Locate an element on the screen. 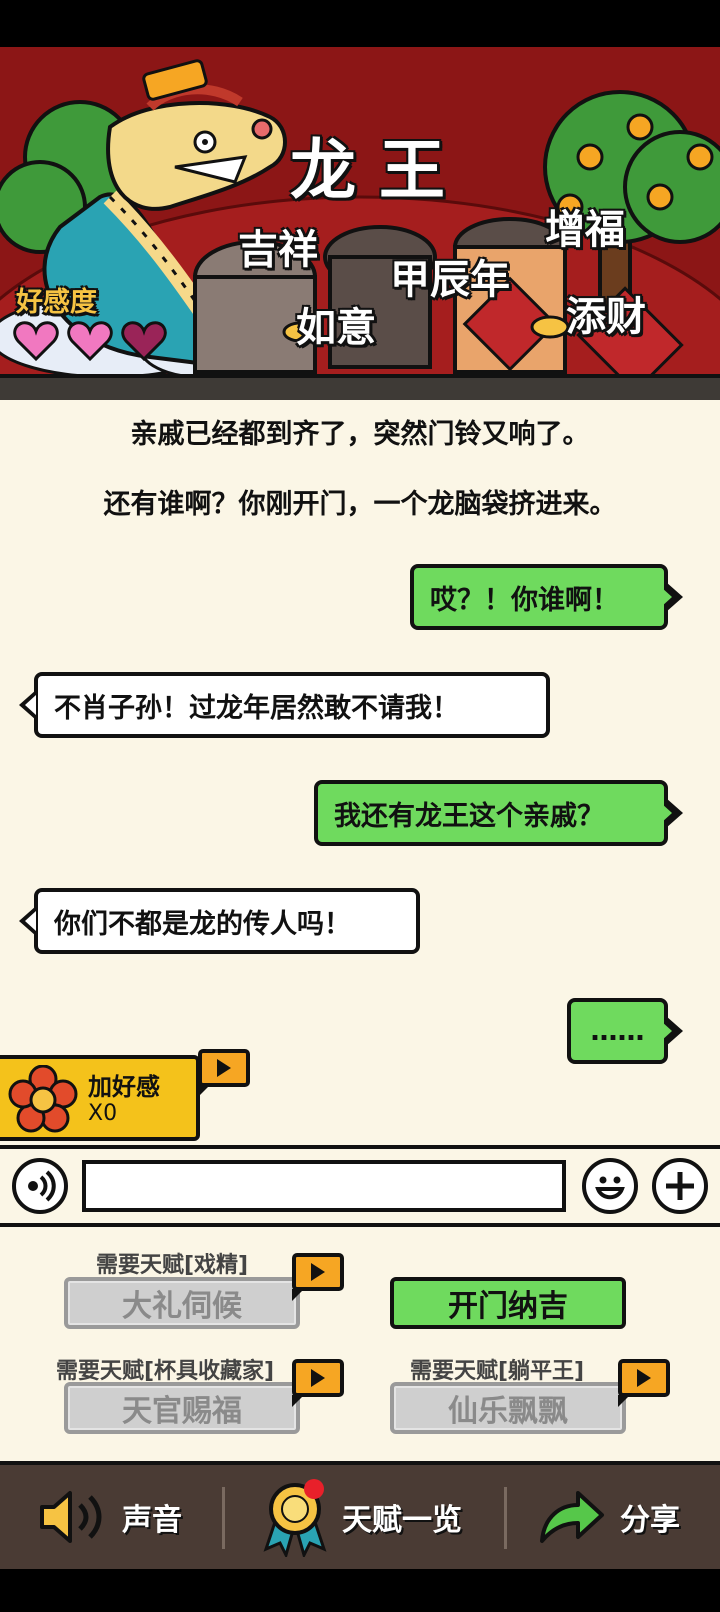 The height and width of the screenshot is (1612, 720). chat-bubble-text: 我还有龙王这个亲戚？ is located at coordinates (469, 816).